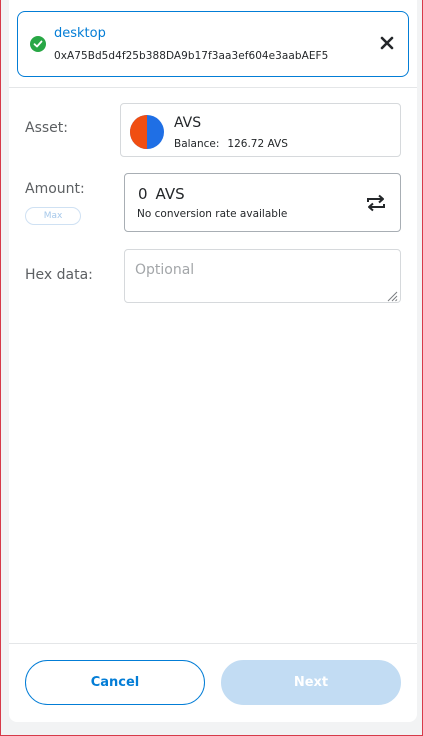  I want to click on swap-icon, so click(376, 203).